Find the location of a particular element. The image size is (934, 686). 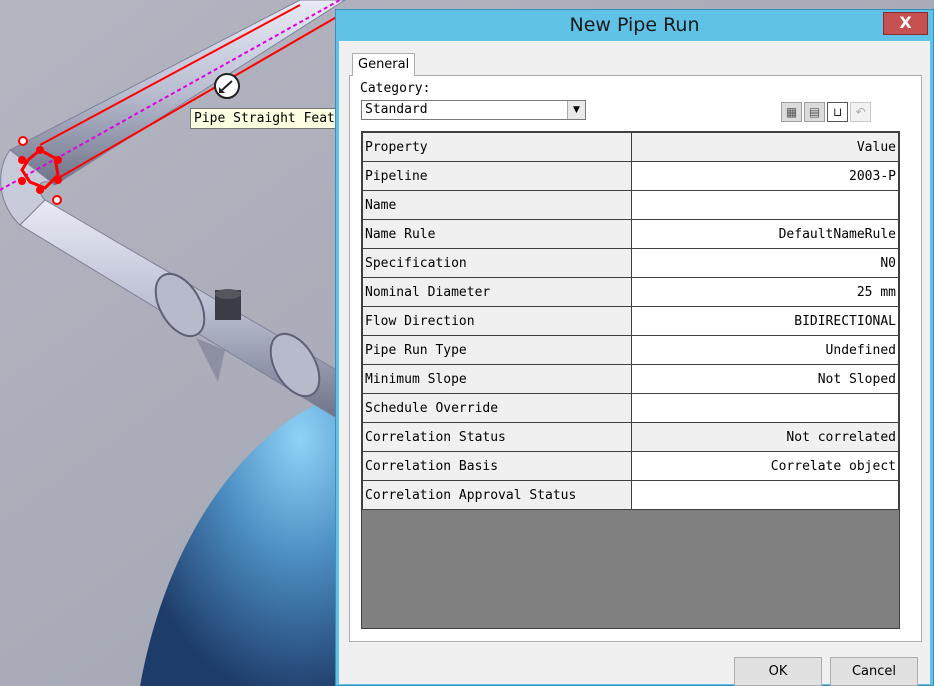

property-value: Not Sloped is located at coordinates (765, 379).